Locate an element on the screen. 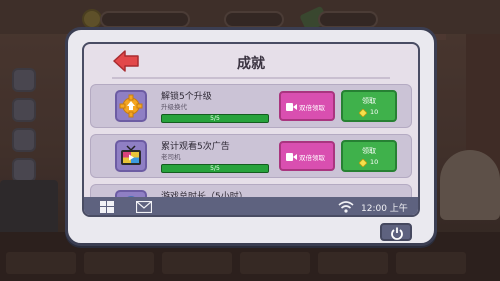 The height and width of the screenshot is (281, 500). power-button is located at coordinates (396, 232).